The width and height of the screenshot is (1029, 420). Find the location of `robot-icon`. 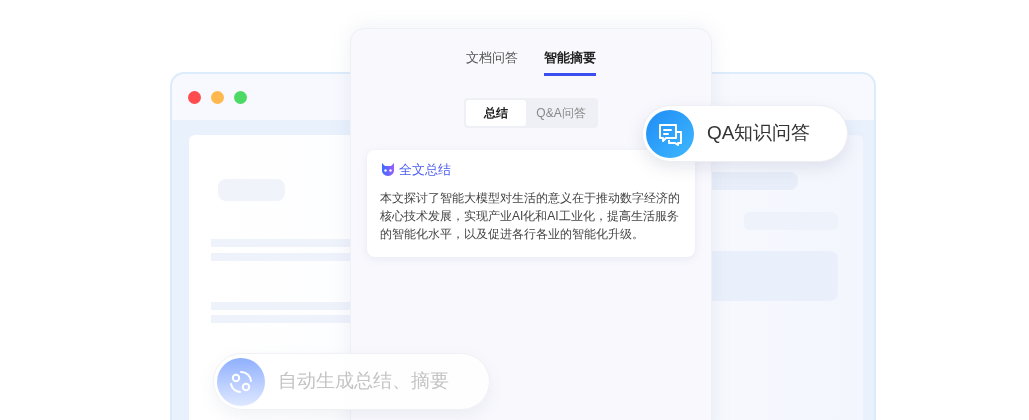

robot-icon is located at coordinates (388, 169).